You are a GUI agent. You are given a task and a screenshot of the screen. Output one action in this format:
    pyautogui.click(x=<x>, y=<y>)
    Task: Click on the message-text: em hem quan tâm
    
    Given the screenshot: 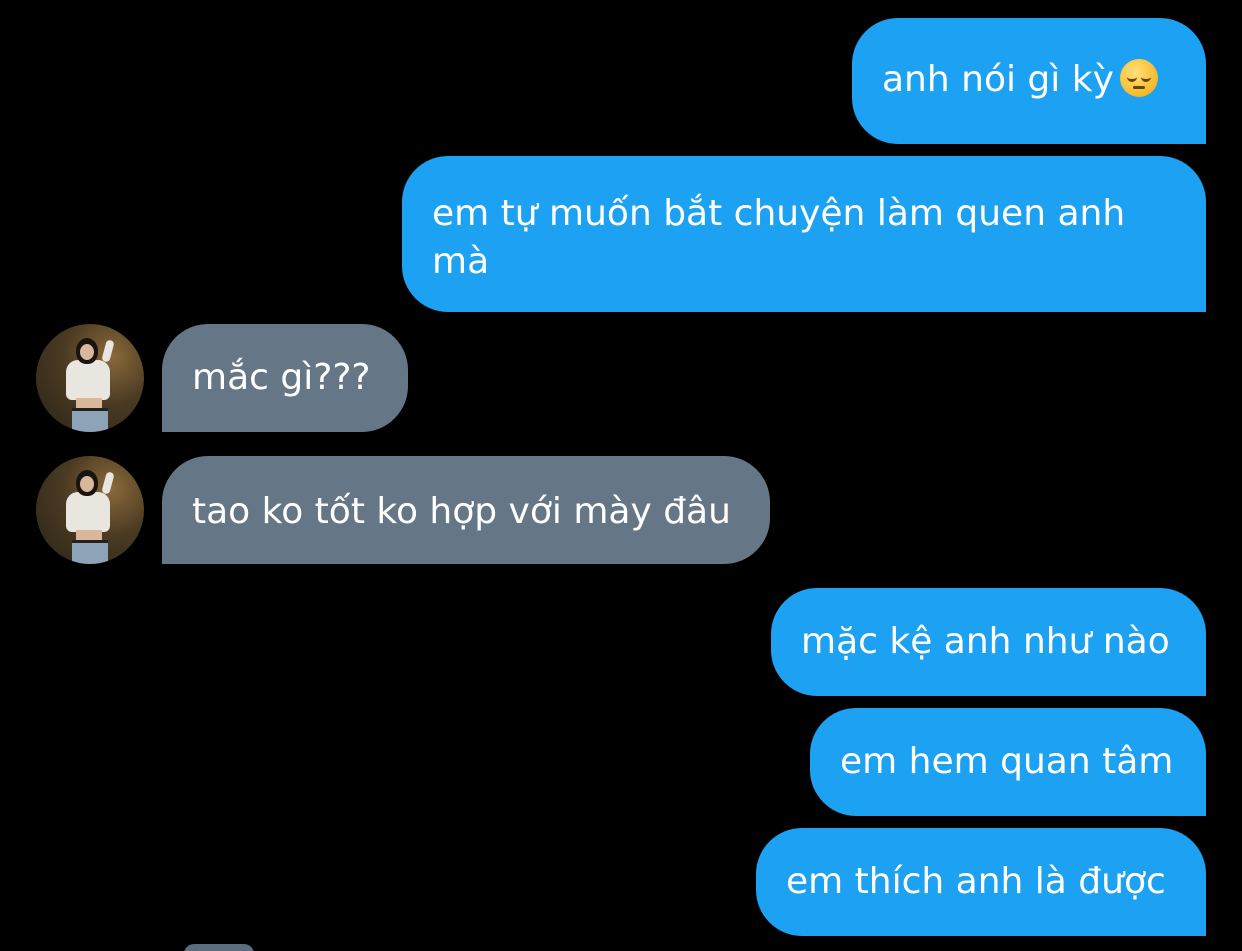 What is the action you would take?
    pyautogui.click(x=1007, y=761)
    